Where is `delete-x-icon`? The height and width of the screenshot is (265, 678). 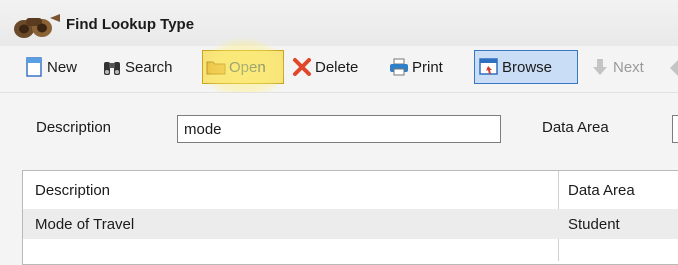
delete-x-icon is located at coordinates (302, 67).